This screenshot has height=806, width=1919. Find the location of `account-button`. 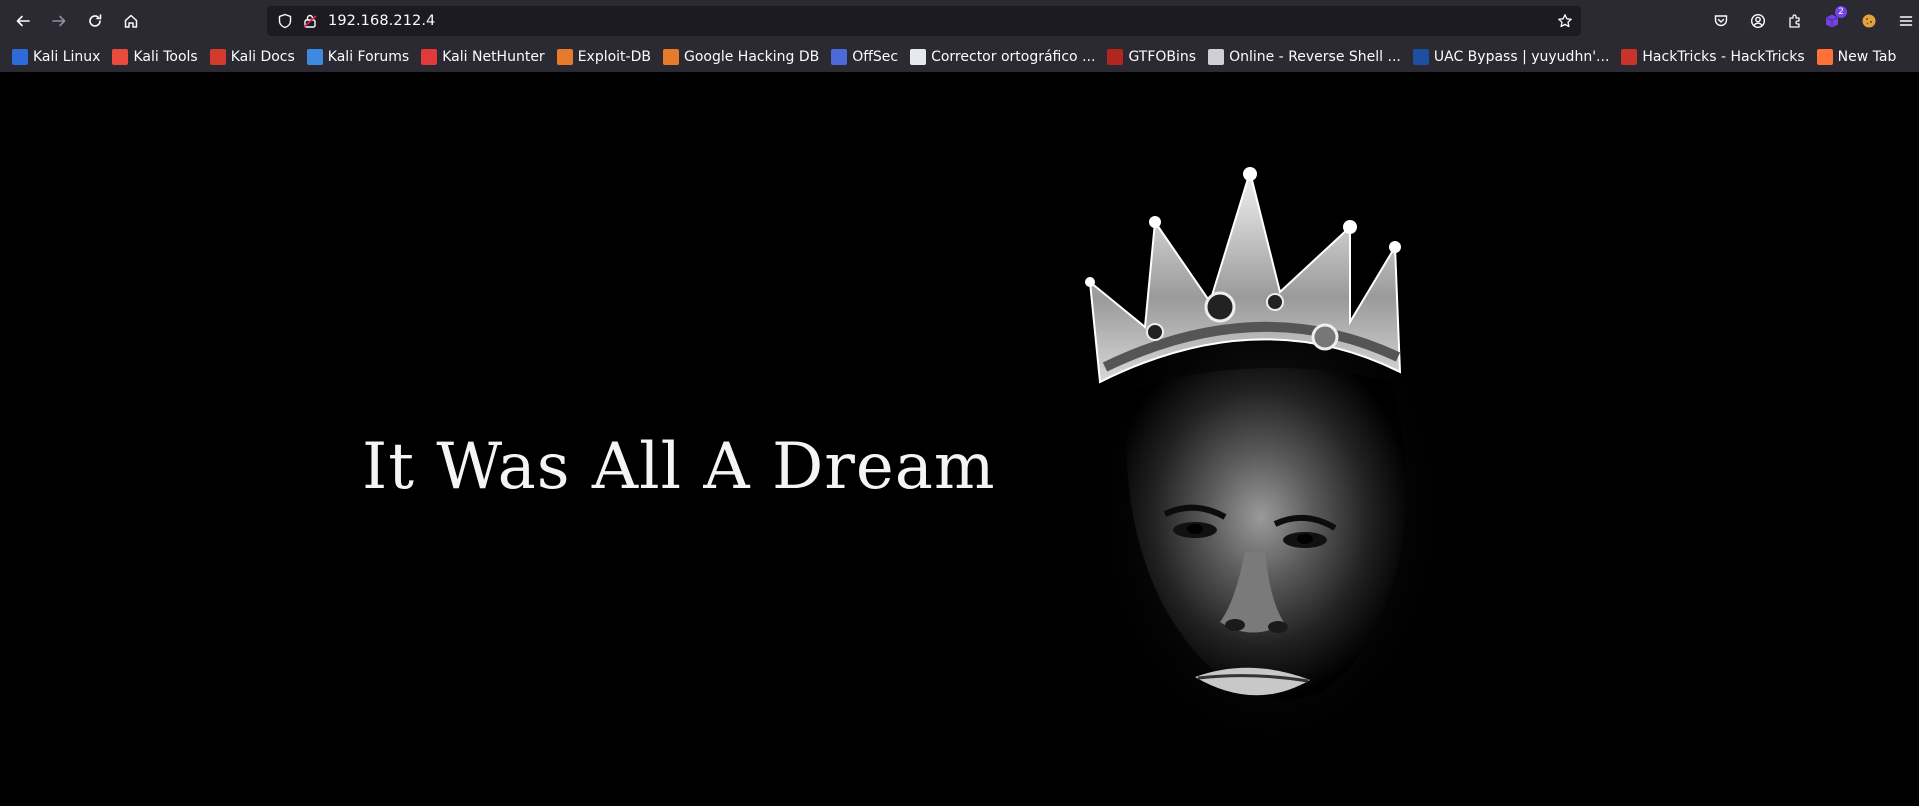

account-button is located at coordinates (1758, 21).